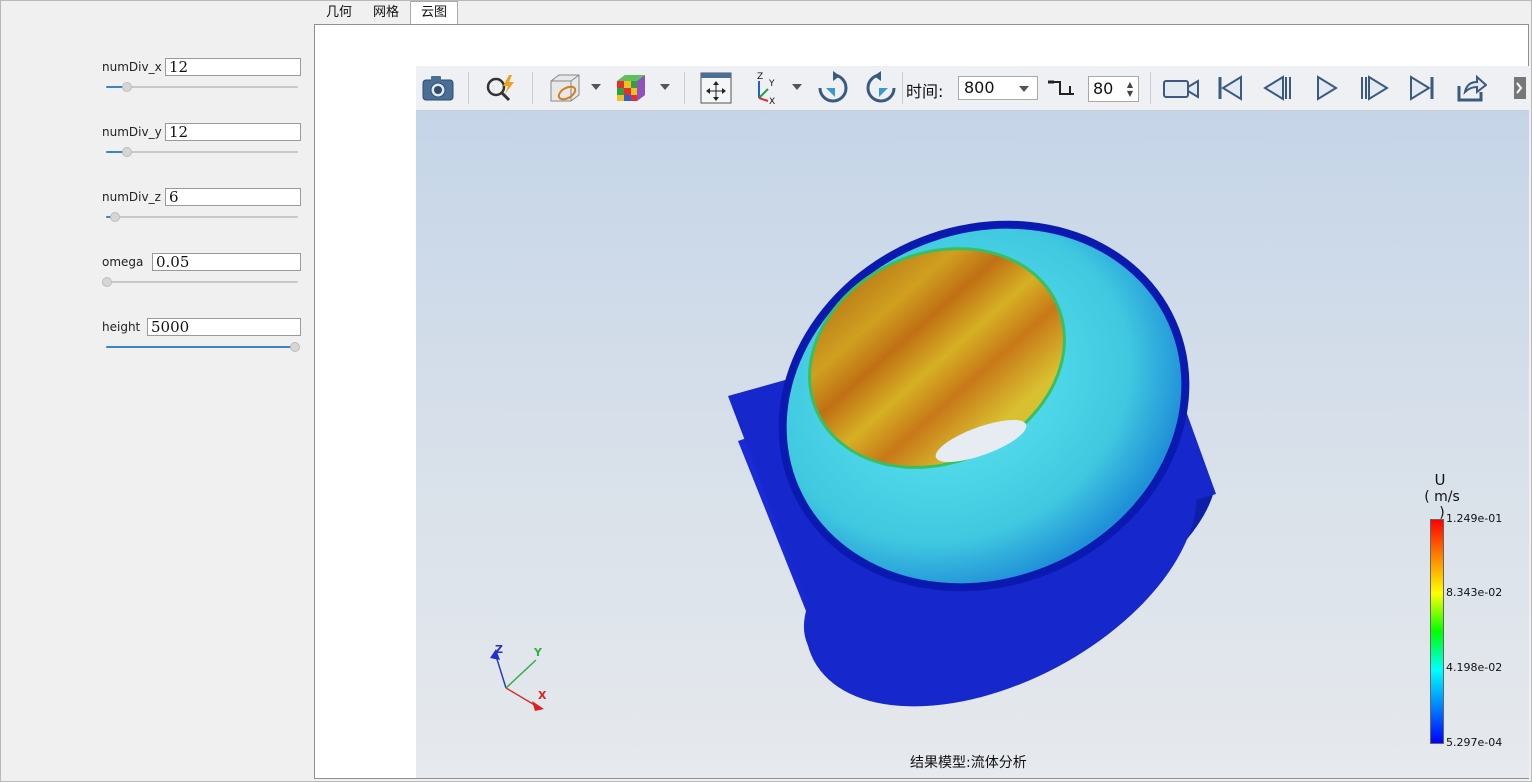 The width and height of the screenshot is (1532, 782). What do you see at coordinates (833, 88) in the screenshot?
I see `rotate-cw-icon` at bounding box center [833, 88].